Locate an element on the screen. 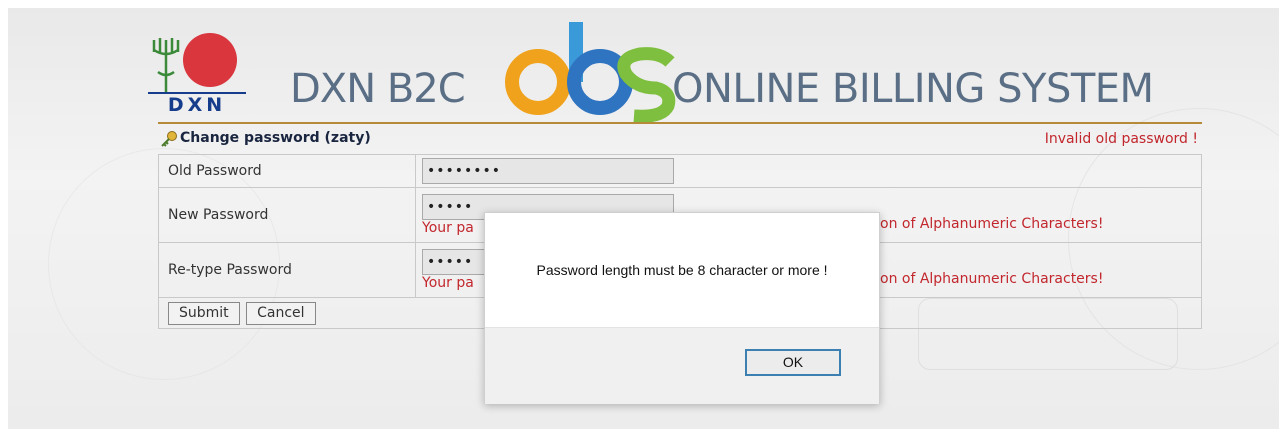  obs-logo: obs is located at coordinates (588, 67).